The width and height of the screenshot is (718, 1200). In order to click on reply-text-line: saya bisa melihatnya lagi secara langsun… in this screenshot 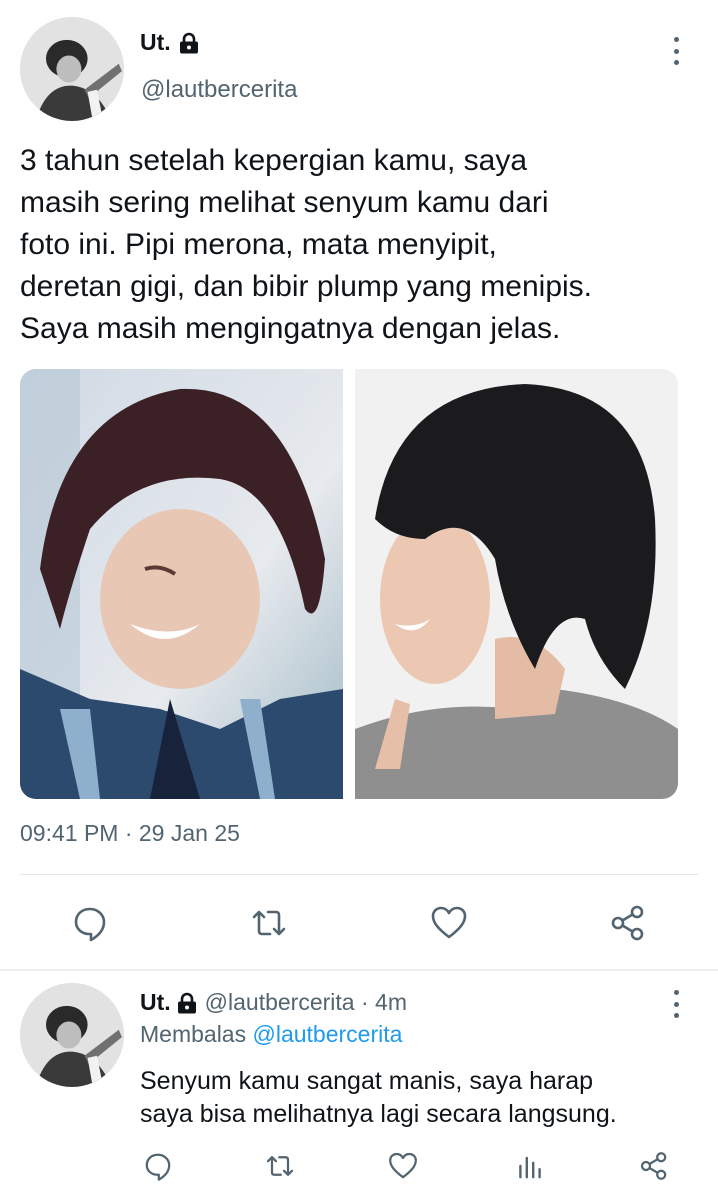, I will do `click(378, 1114)`.